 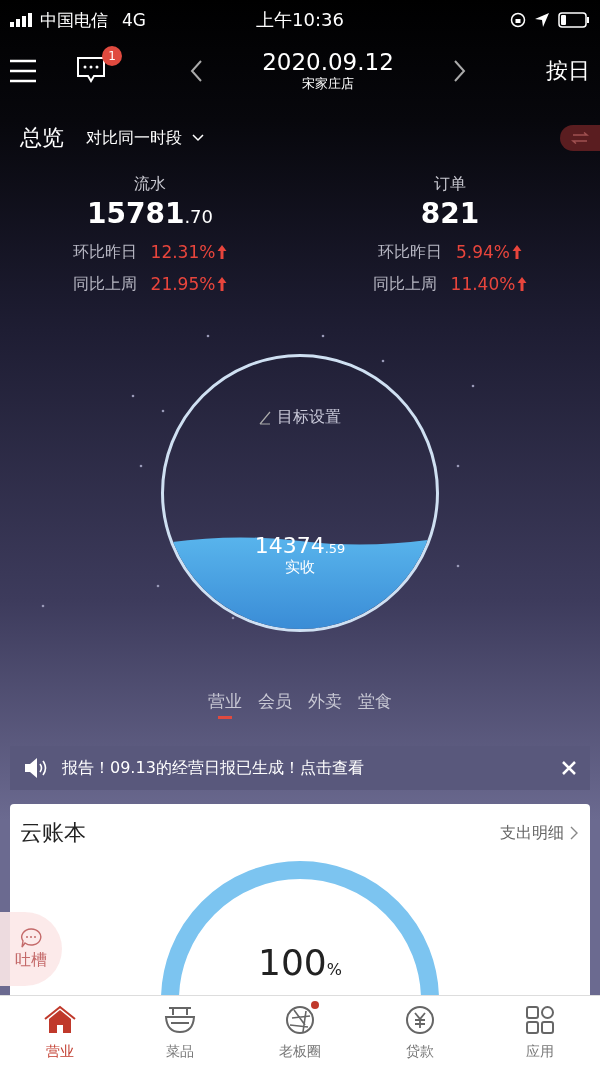 I want to click on battery-icon, so click(x=574, y=20).